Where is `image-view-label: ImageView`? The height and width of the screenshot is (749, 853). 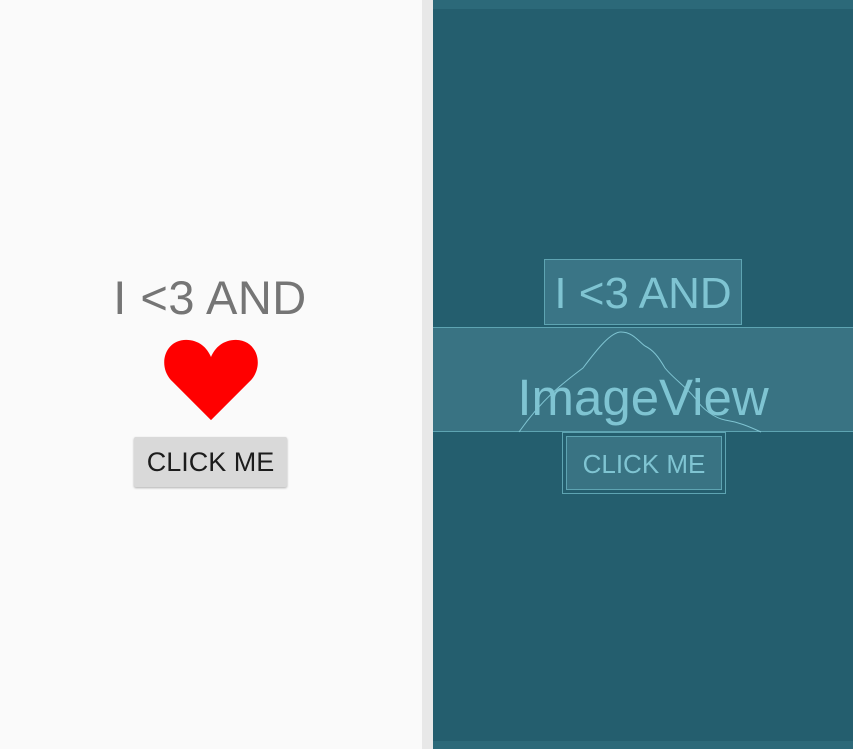
image-view-label: ImageView is located at coordinates (643, 397).